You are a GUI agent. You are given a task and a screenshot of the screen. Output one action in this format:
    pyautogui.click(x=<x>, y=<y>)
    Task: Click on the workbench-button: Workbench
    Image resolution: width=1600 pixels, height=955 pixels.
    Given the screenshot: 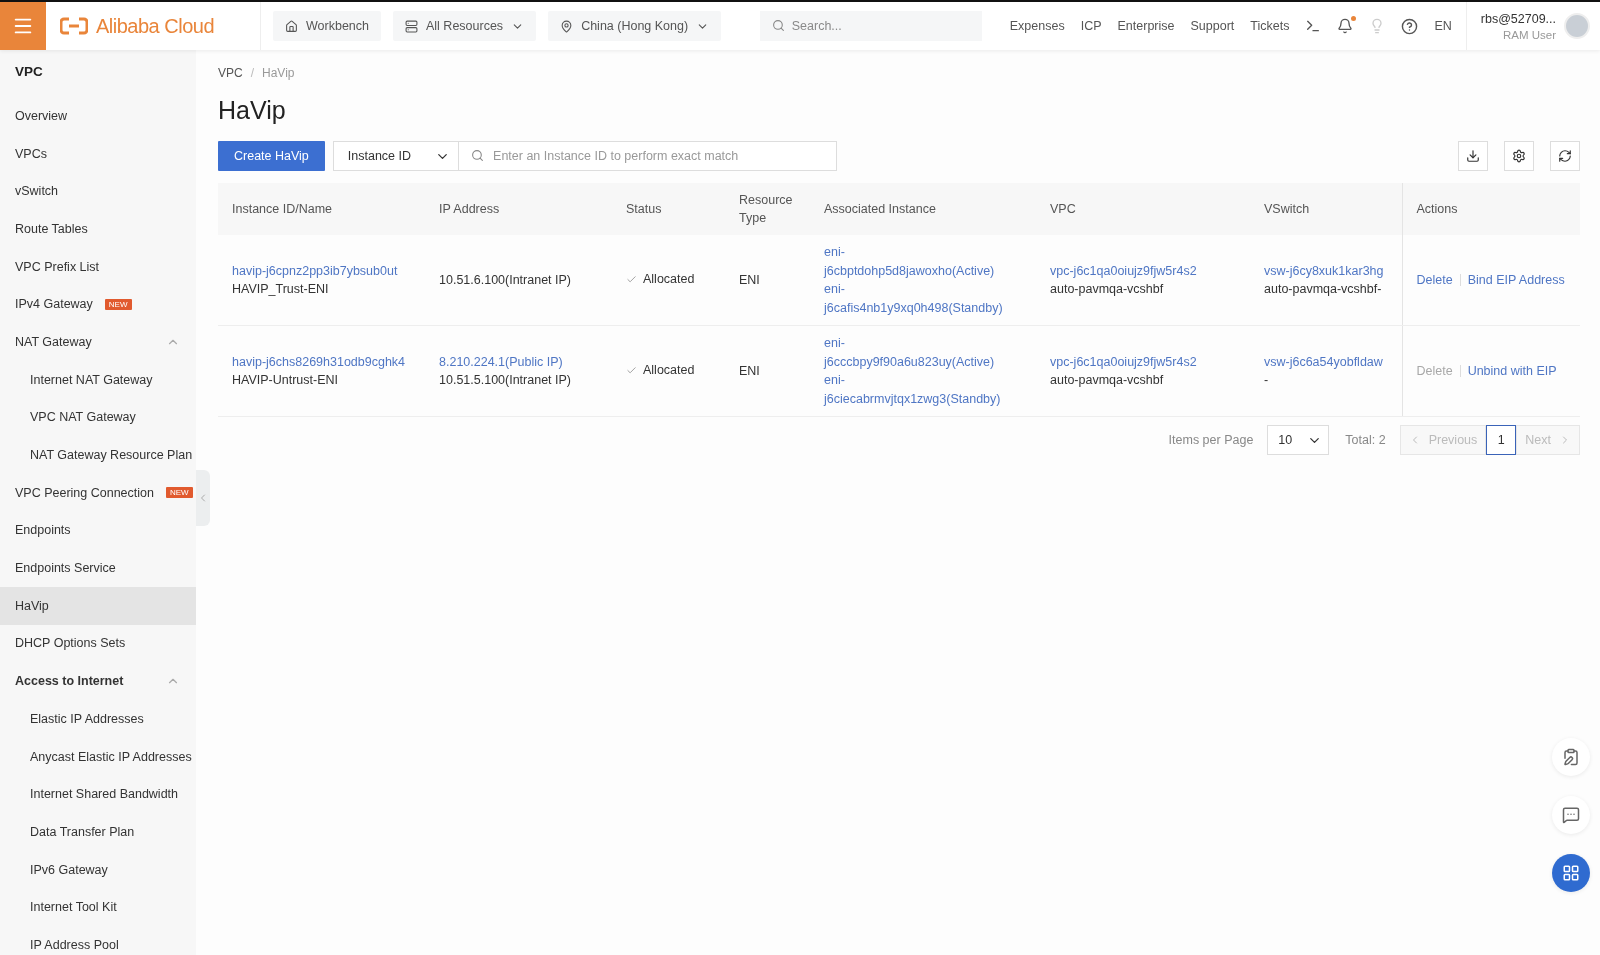 What is the action you would take?
    pyautogui.click(x=327, y=26)
    